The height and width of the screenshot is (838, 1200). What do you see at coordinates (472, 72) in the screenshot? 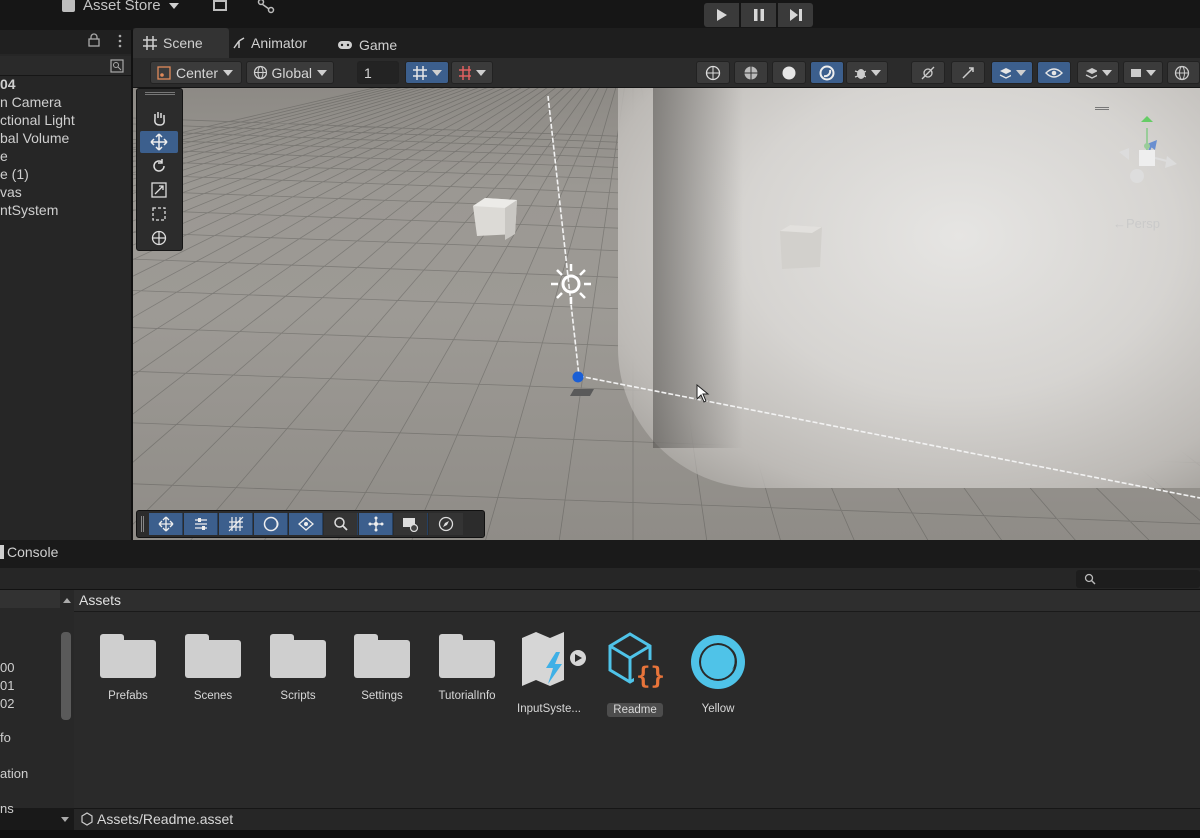
I see `grid-visibility-toggle` at bounding box center [472, 72].